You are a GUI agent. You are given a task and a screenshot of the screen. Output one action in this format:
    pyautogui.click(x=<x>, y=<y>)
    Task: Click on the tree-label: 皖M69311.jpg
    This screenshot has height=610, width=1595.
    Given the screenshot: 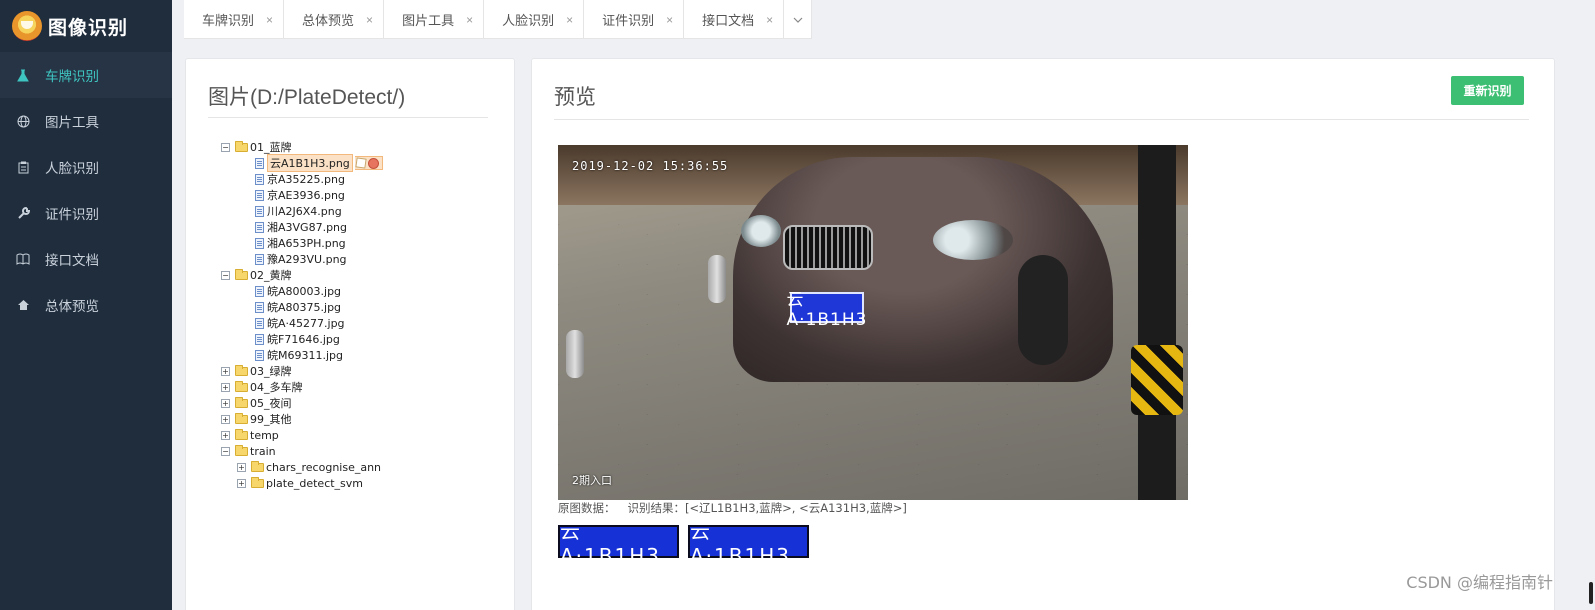 What is the action you would take?
    pyautogui.click(x=305, y=355)
    